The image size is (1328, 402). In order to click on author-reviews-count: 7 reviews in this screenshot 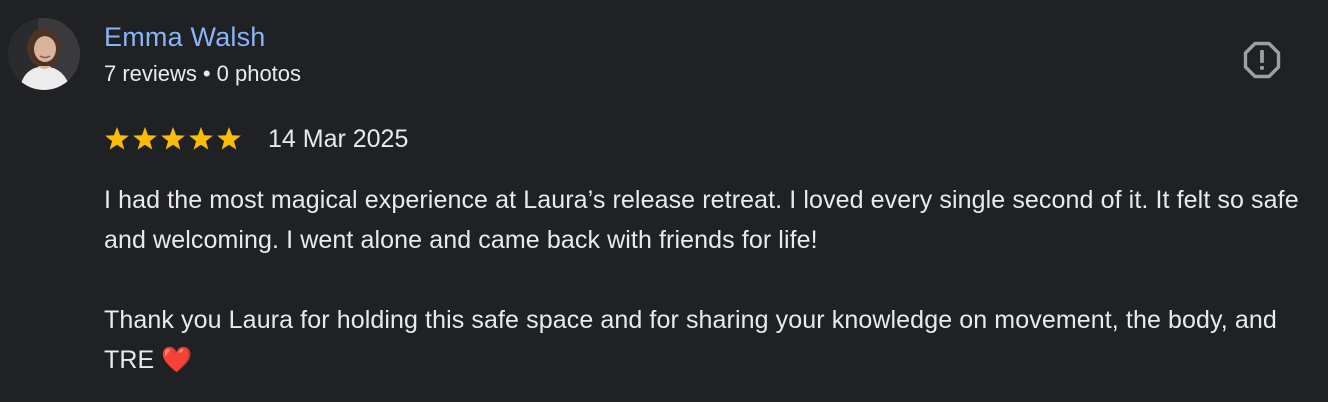, I will do `click(150, 73)`.